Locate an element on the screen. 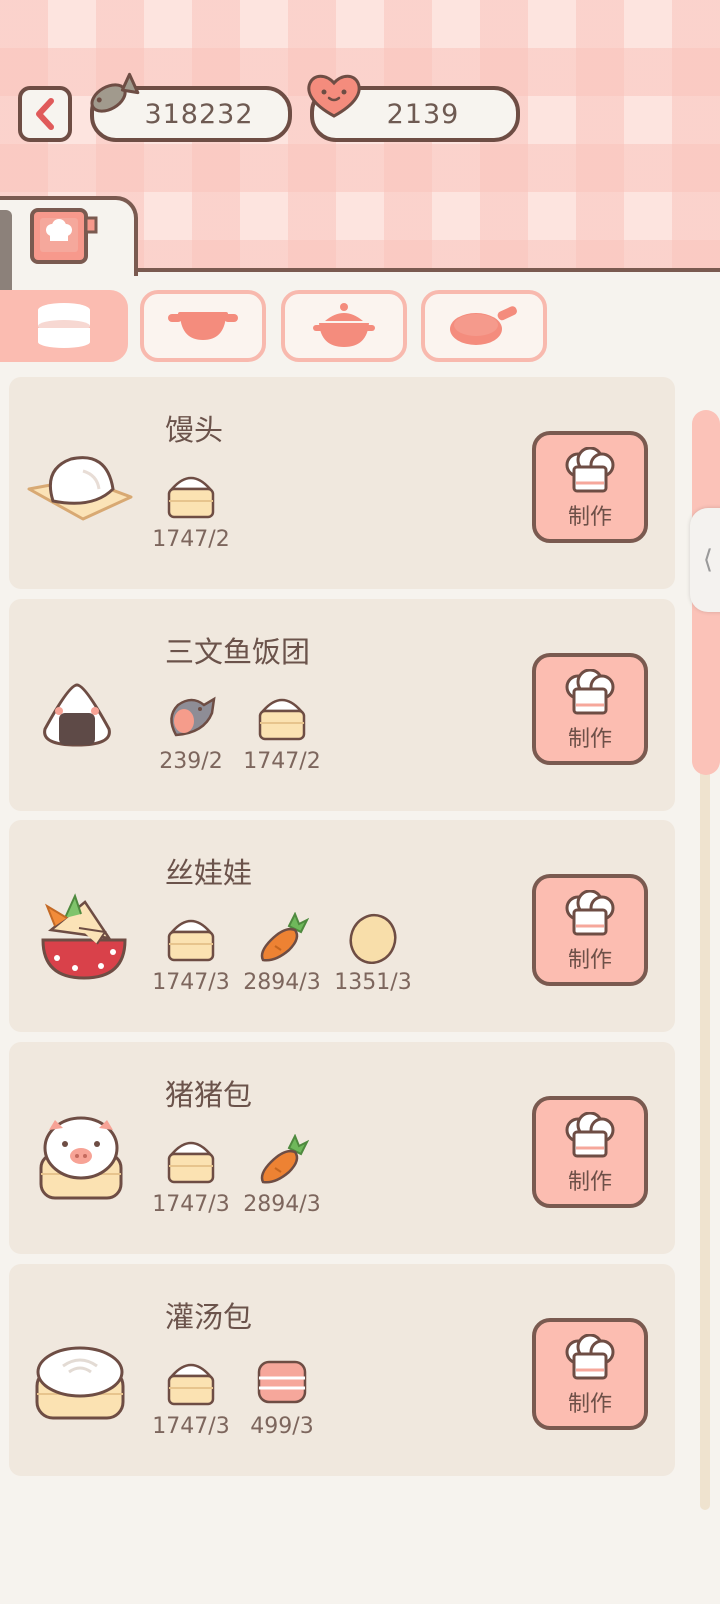 This screenshot has height=1604, width=720. frying-pan-icon is located at coordinates (483, 325).